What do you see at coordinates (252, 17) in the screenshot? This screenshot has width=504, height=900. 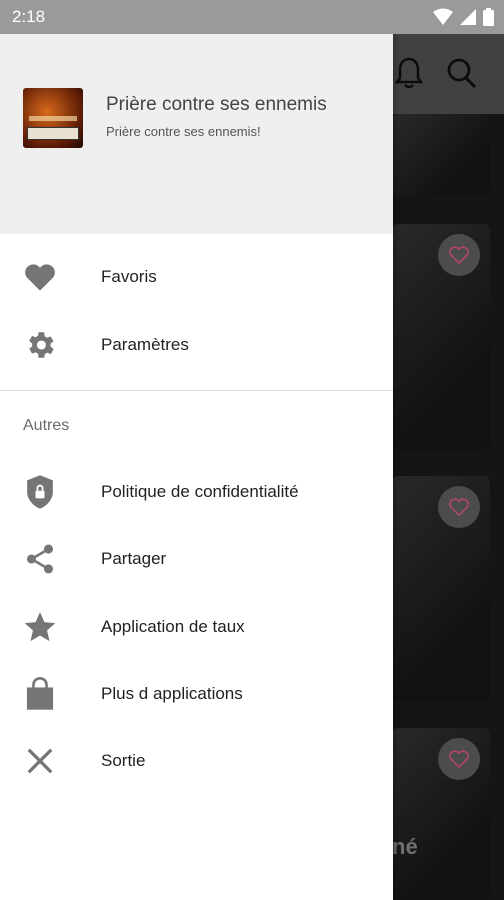 I see `status-bar: 2:18` at bounding box center [252, 17].